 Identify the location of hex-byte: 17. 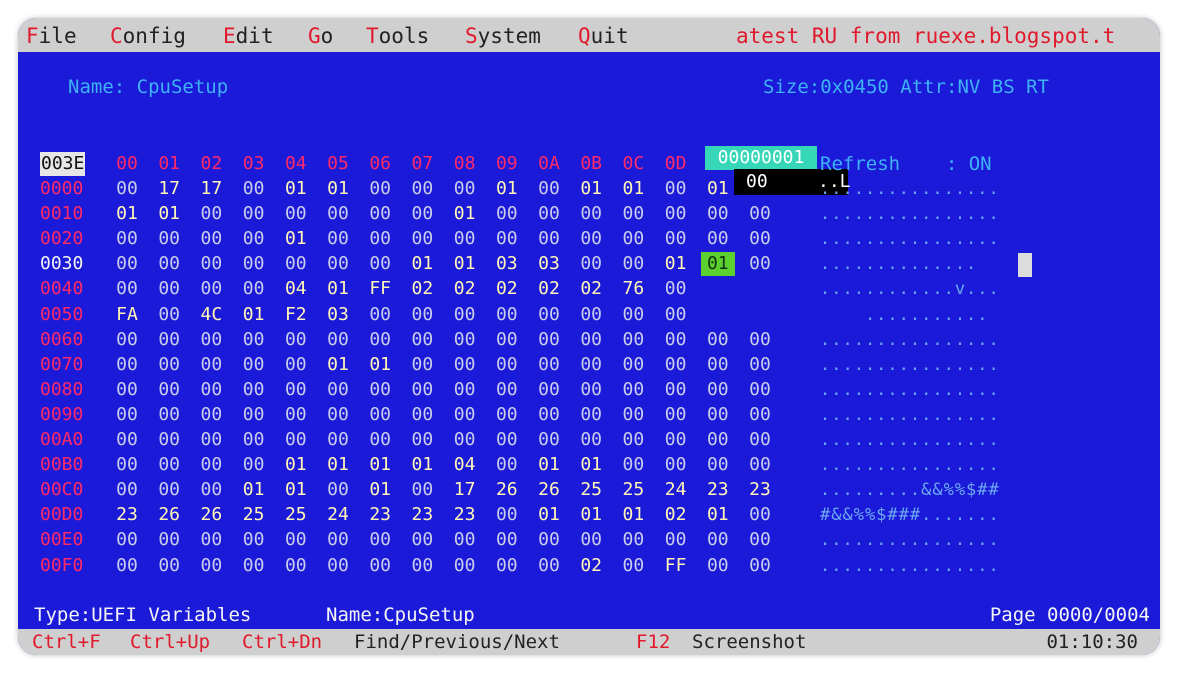
(211, 189).